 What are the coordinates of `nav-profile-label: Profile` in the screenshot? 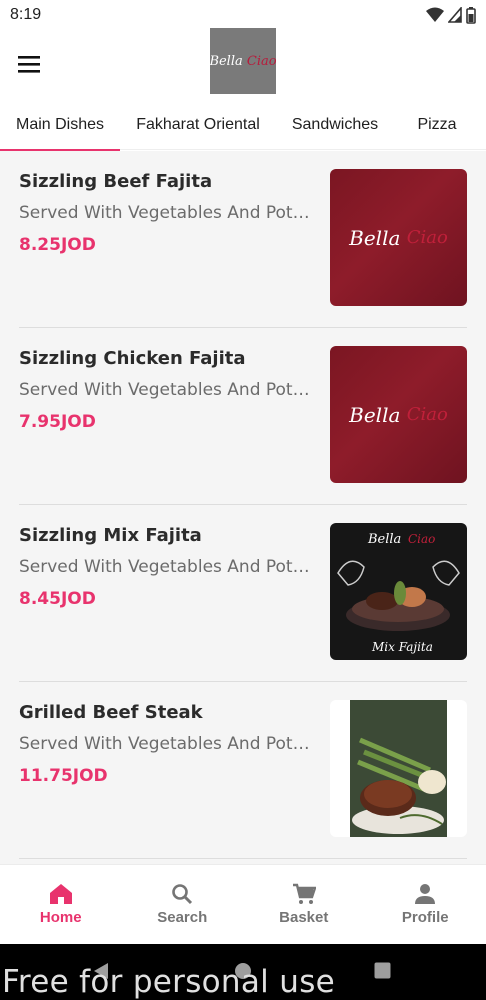 It's located at (425, 917).